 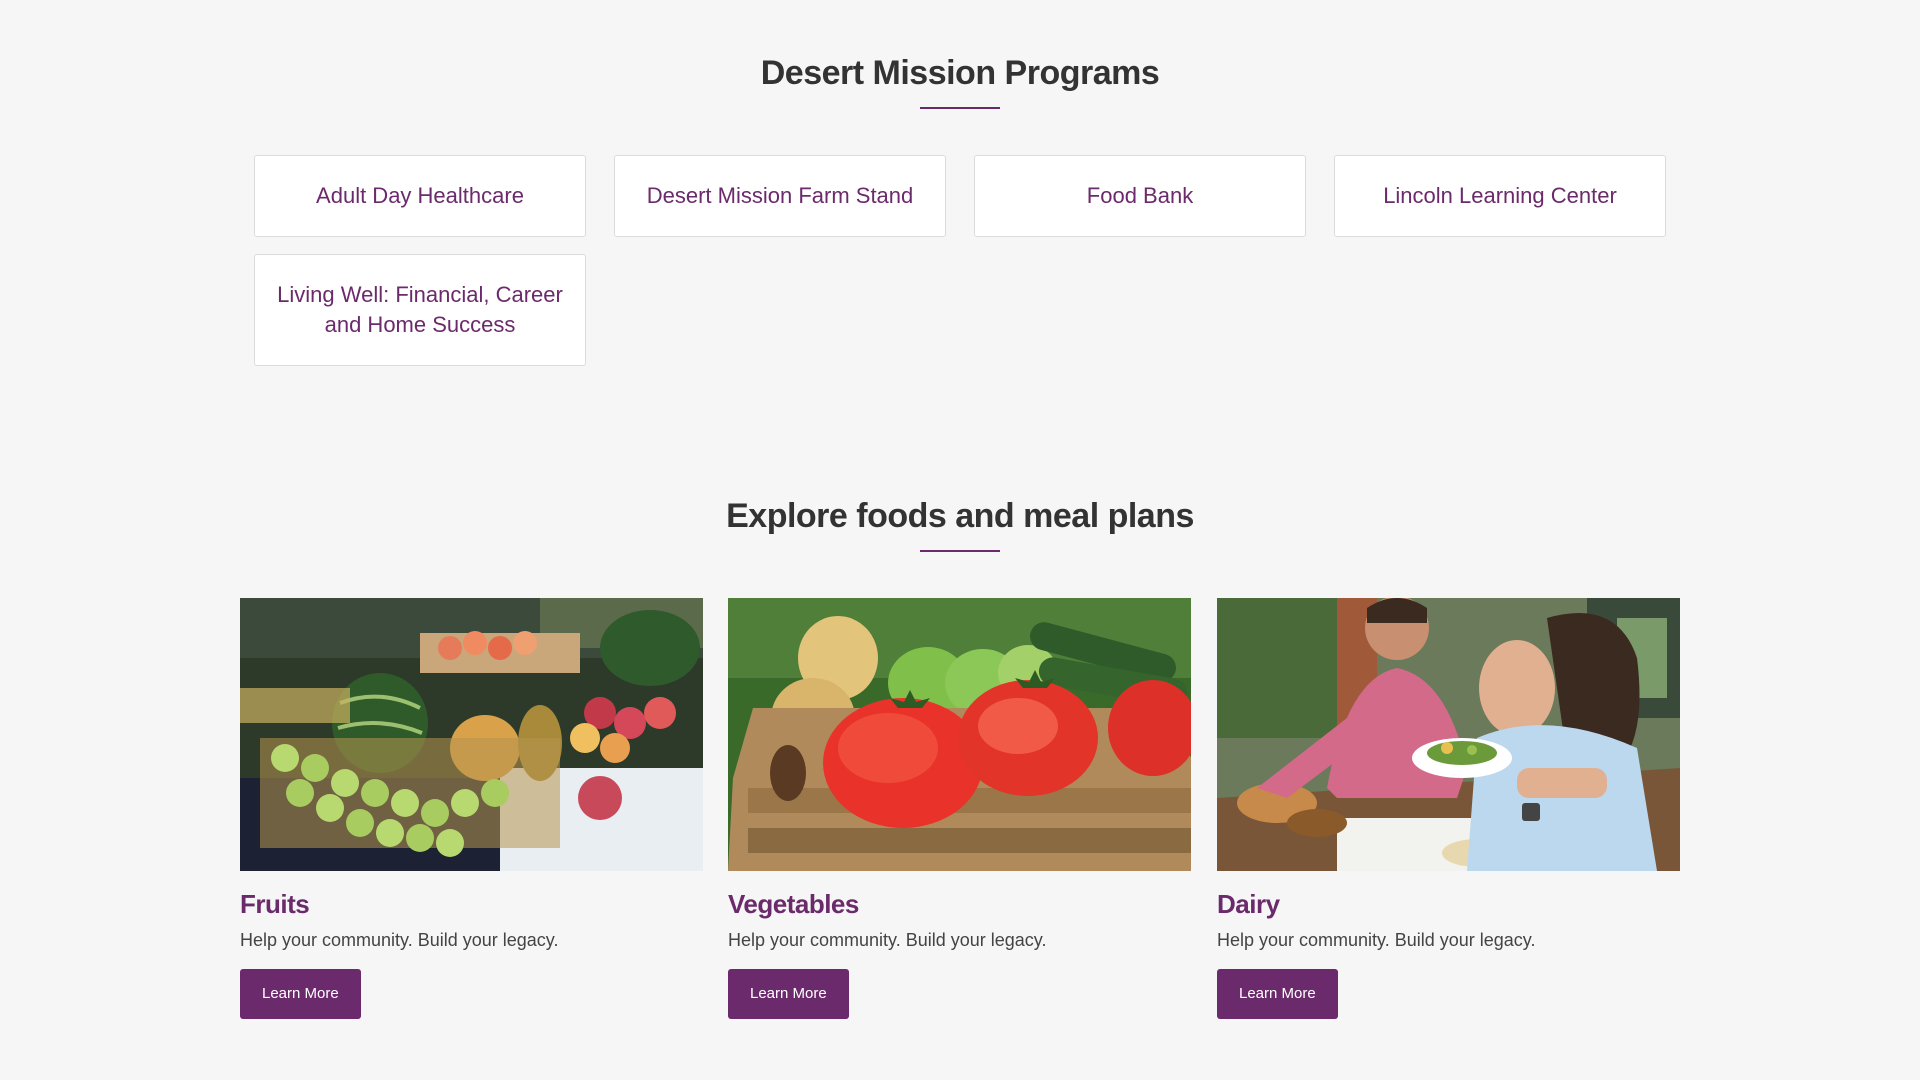 I want to click on programs-title-underline, so click(x=960, y=108).